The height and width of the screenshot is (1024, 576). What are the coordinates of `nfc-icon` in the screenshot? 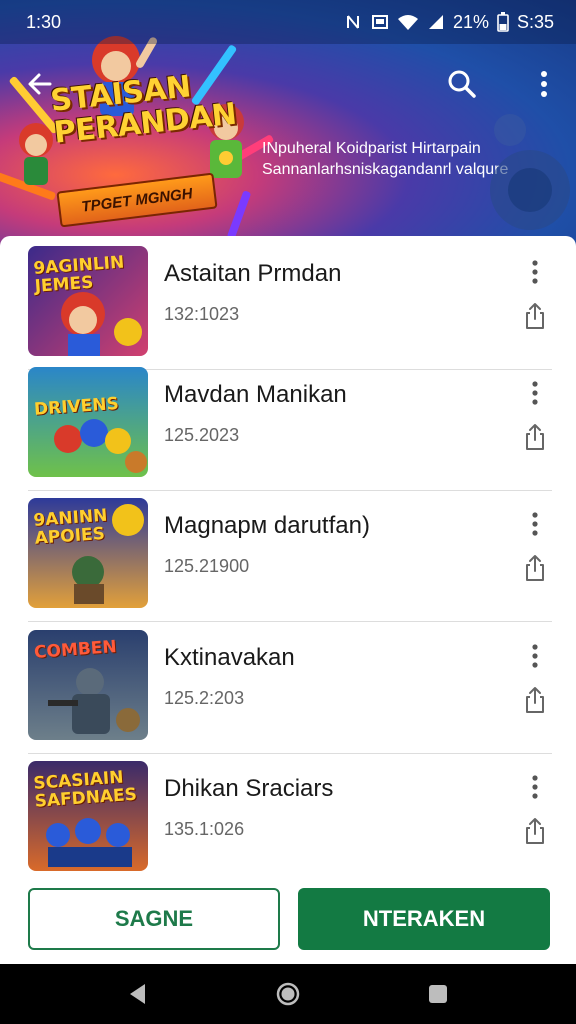 It's located at (352, 22).